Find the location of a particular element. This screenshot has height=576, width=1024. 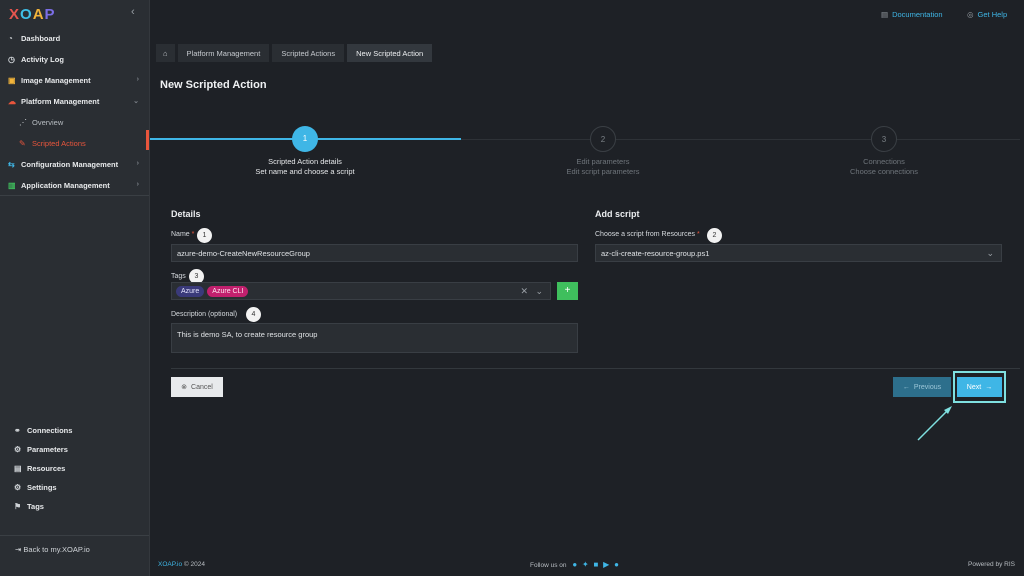

sidebar-item-label: Application Management is located at coordinates (65, 185).